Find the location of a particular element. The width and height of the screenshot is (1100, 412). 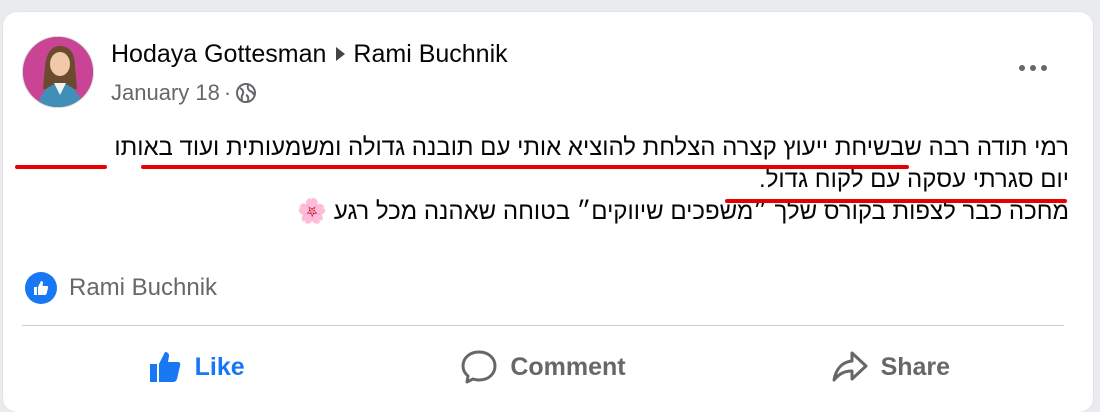

cherry-blossom-emoji: 🌸 is located at coordinates (312, 211).